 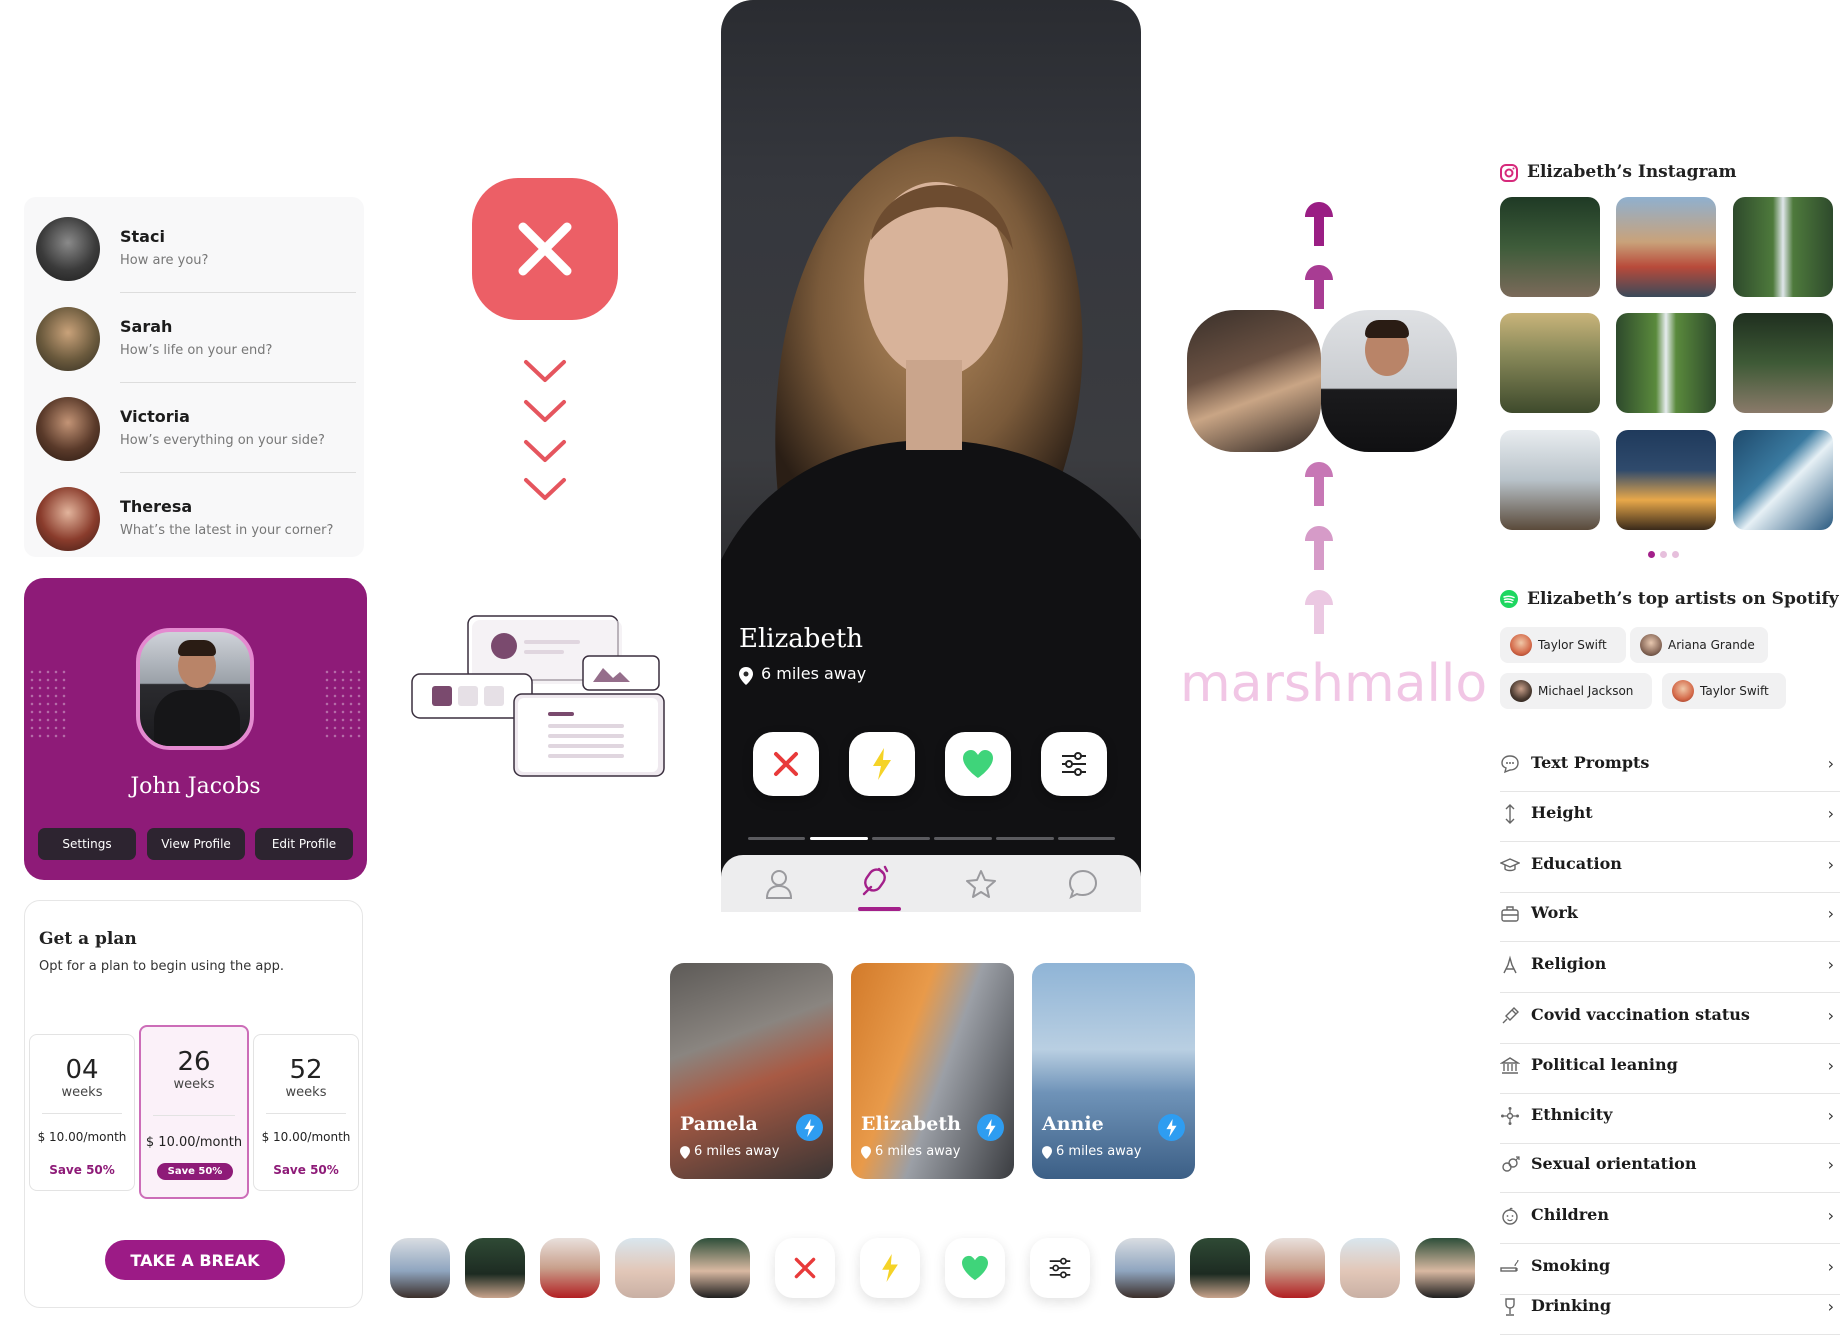 What do you see at coordinates (87, 844) in the screenshot?
I see `settings-button: Settings` at bounding box center [87, 844].